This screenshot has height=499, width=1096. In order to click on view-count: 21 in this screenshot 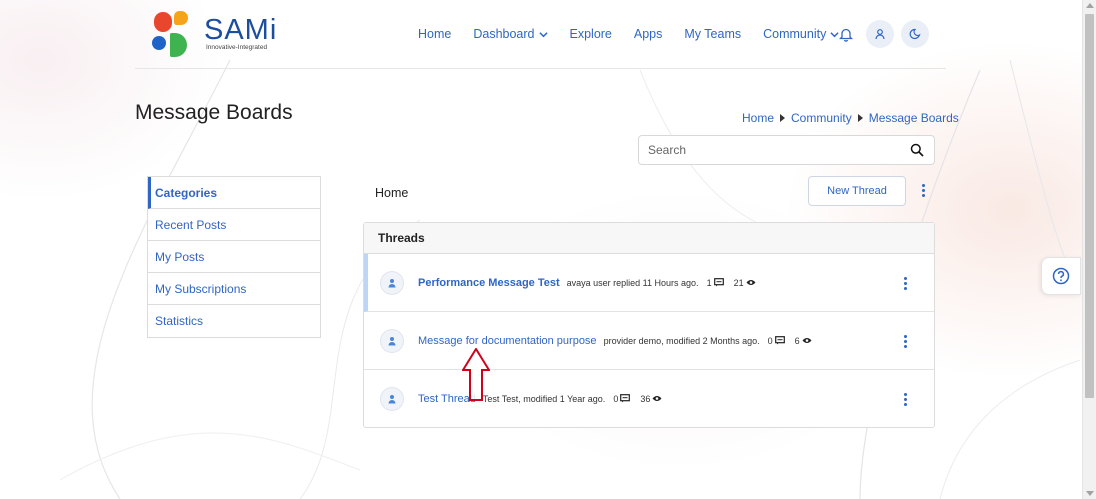, I will do `click(745, 283)`.